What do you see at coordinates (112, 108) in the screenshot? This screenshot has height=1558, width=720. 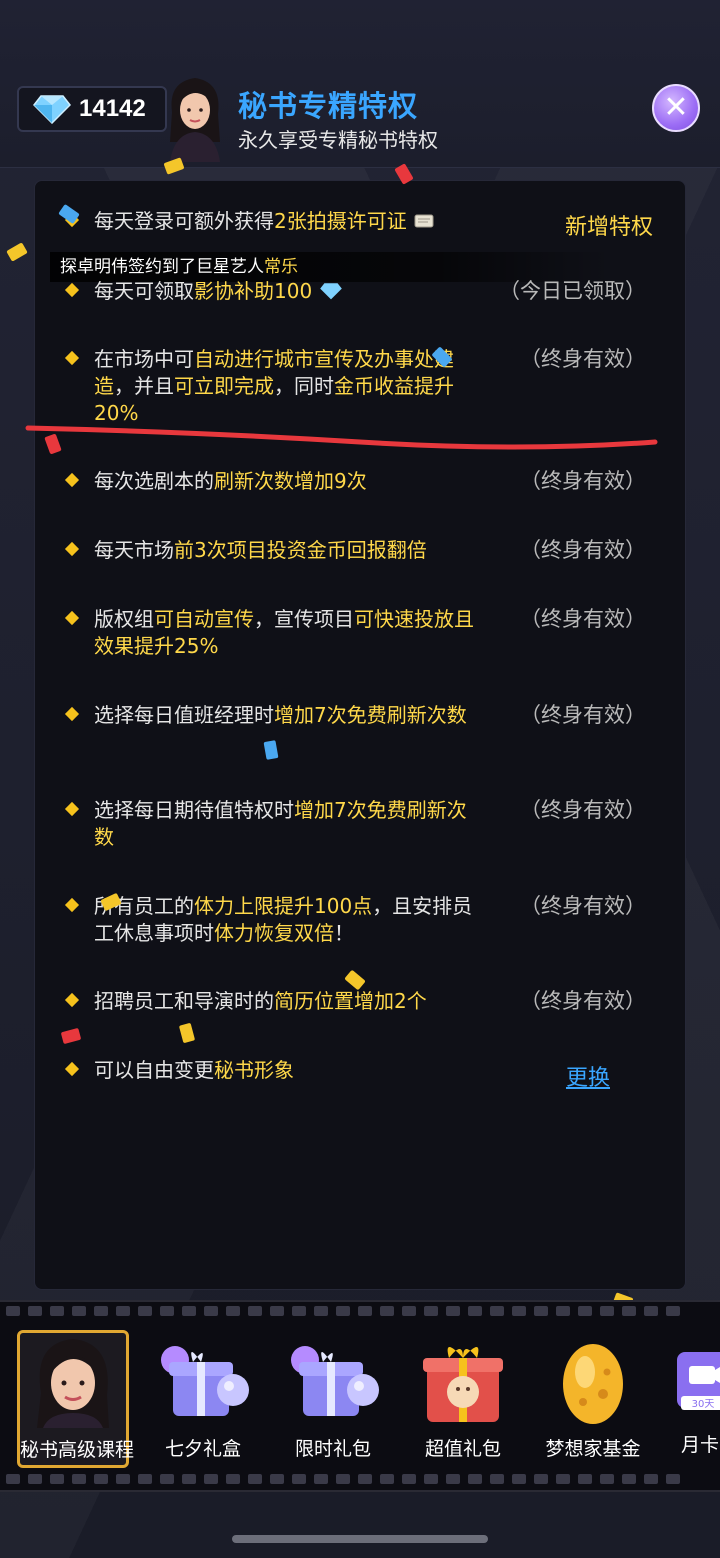 I see `diamond-count: 14142` at bounding box center [112, 108].